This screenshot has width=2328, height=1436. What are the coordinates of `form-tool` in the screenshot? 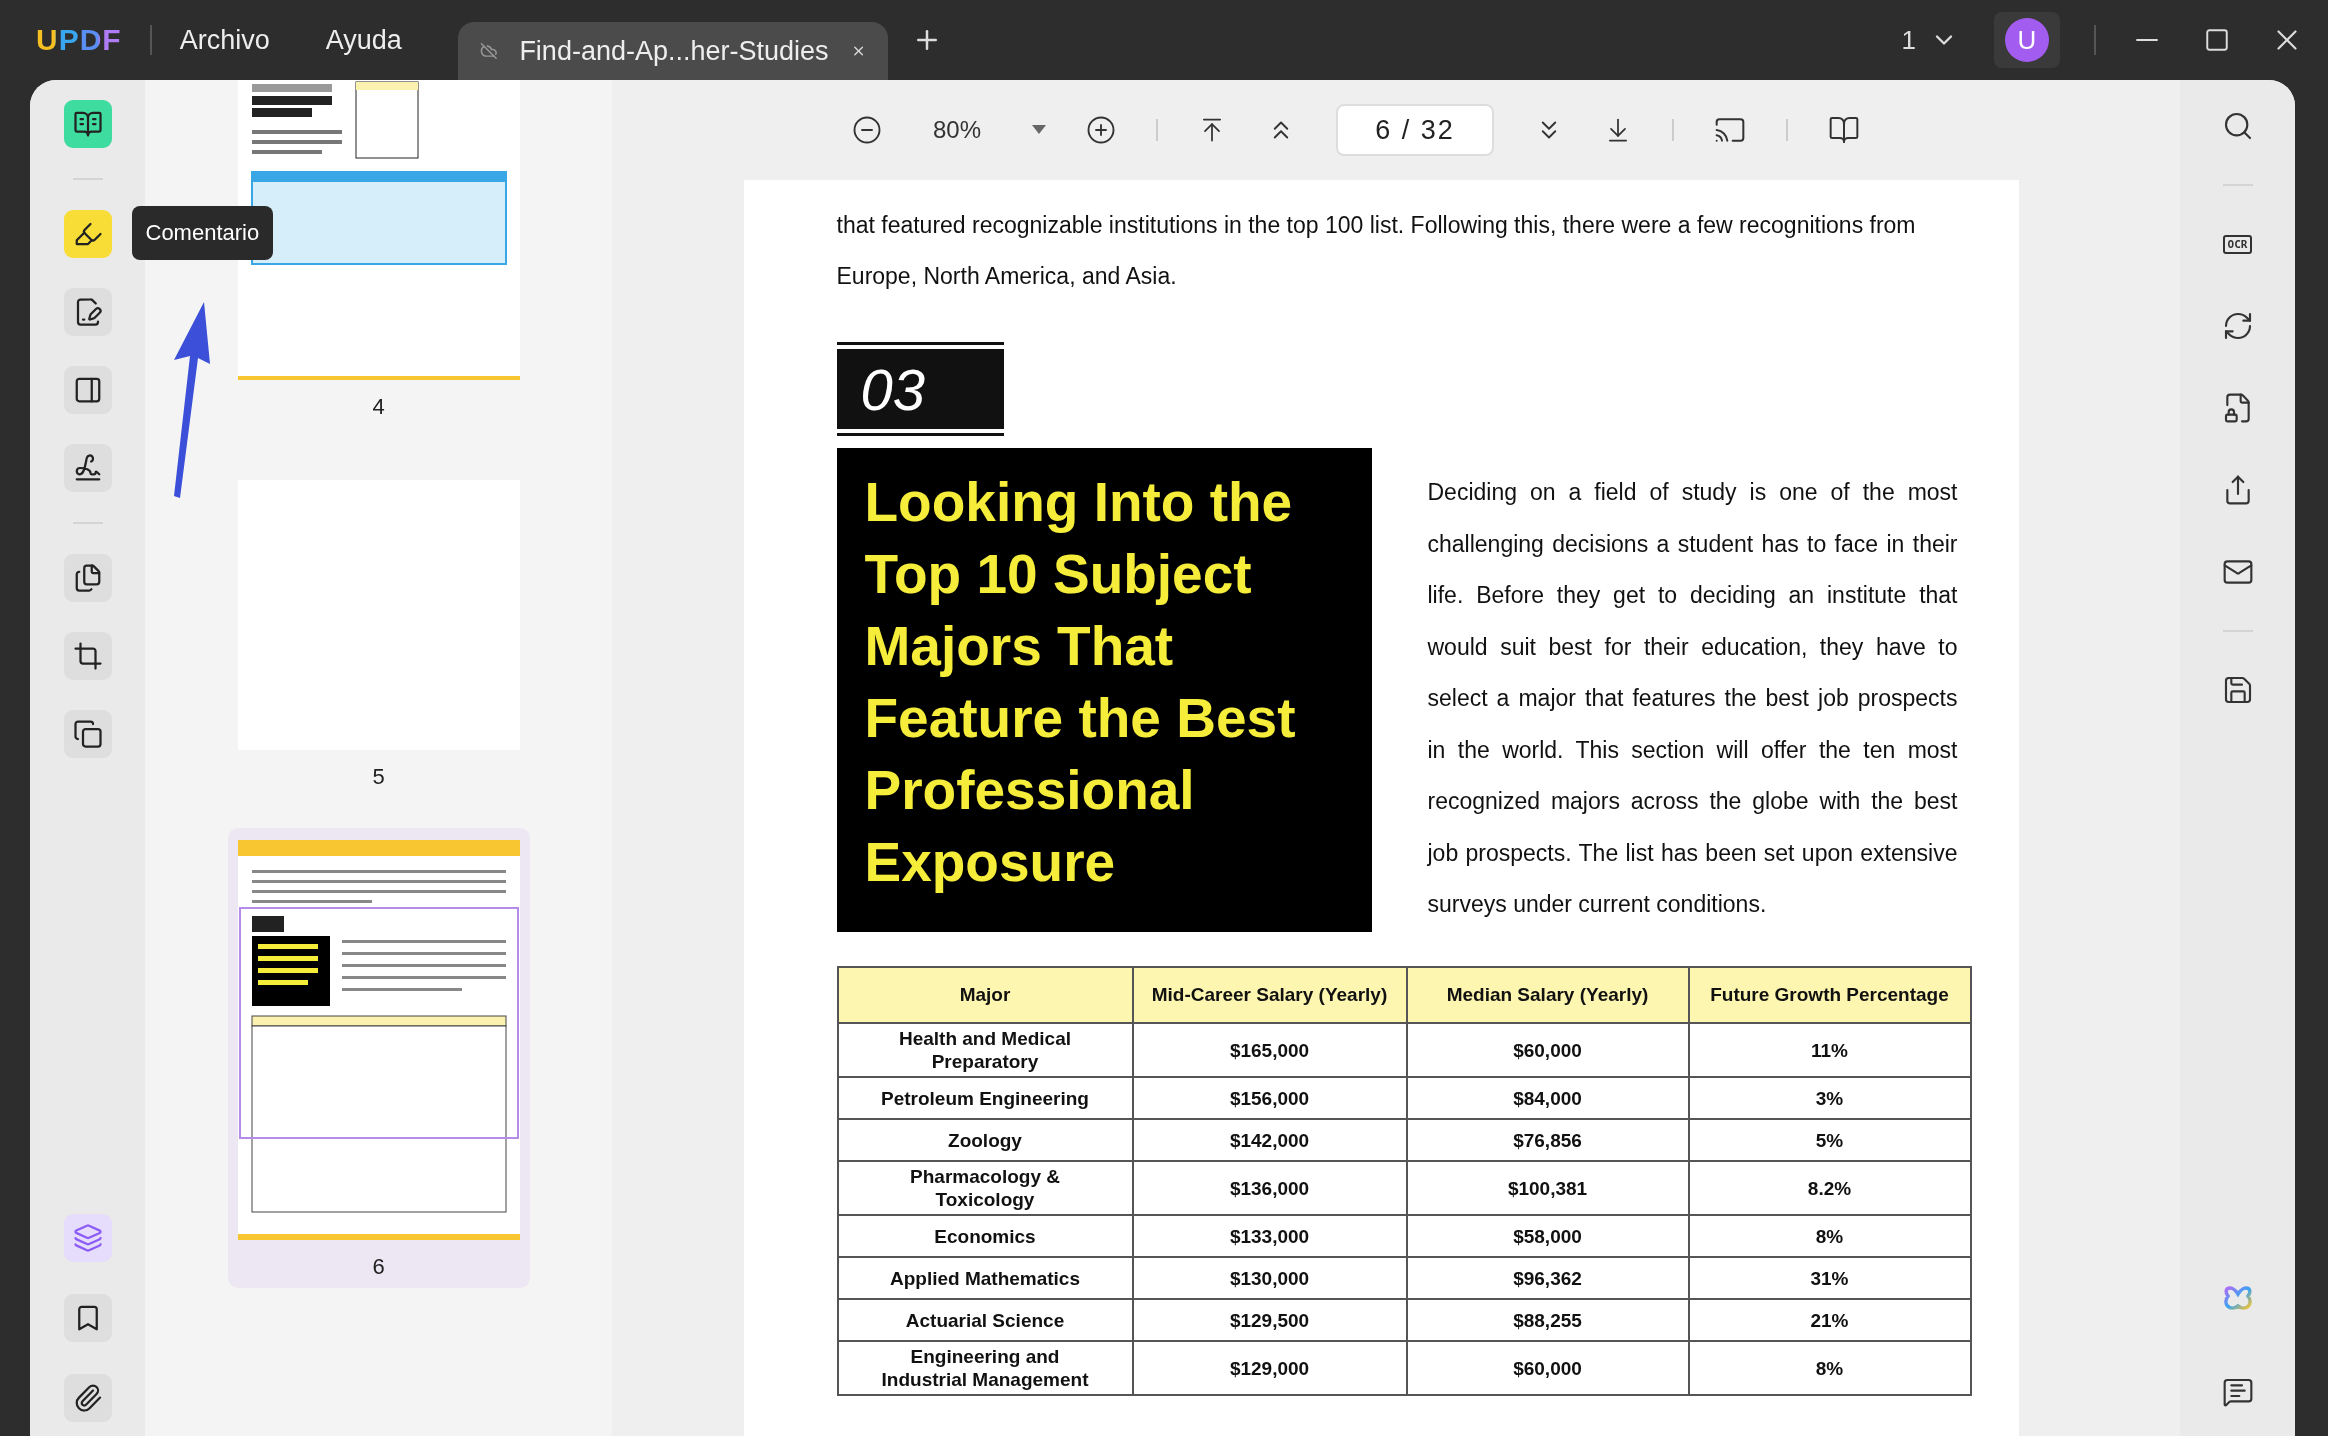 It's located at (87, 390).